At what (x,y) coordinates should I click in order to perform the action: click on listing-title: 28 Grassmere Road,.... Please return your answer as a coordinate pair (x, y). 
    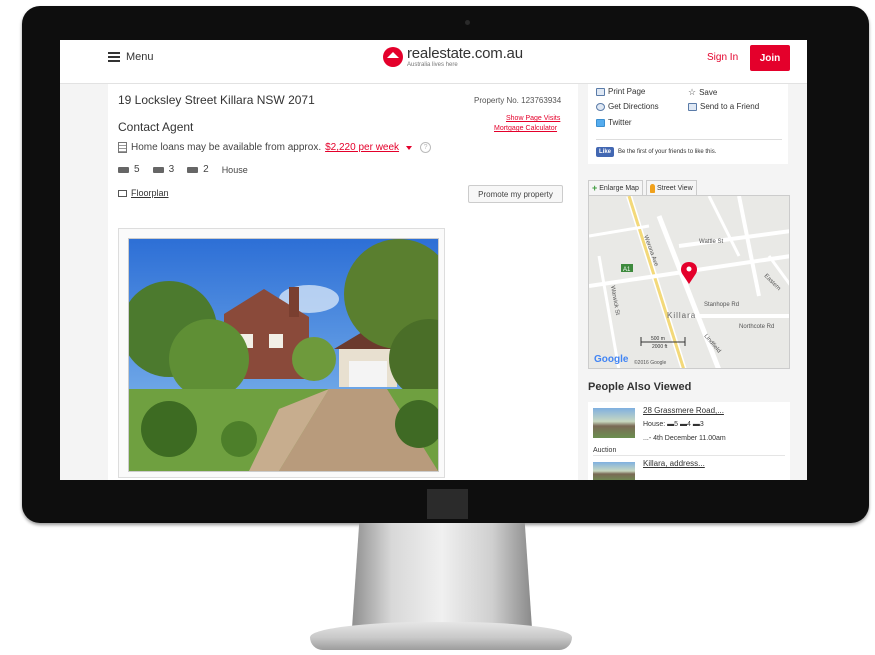
    Looking at the image, I should click on (683, 410).